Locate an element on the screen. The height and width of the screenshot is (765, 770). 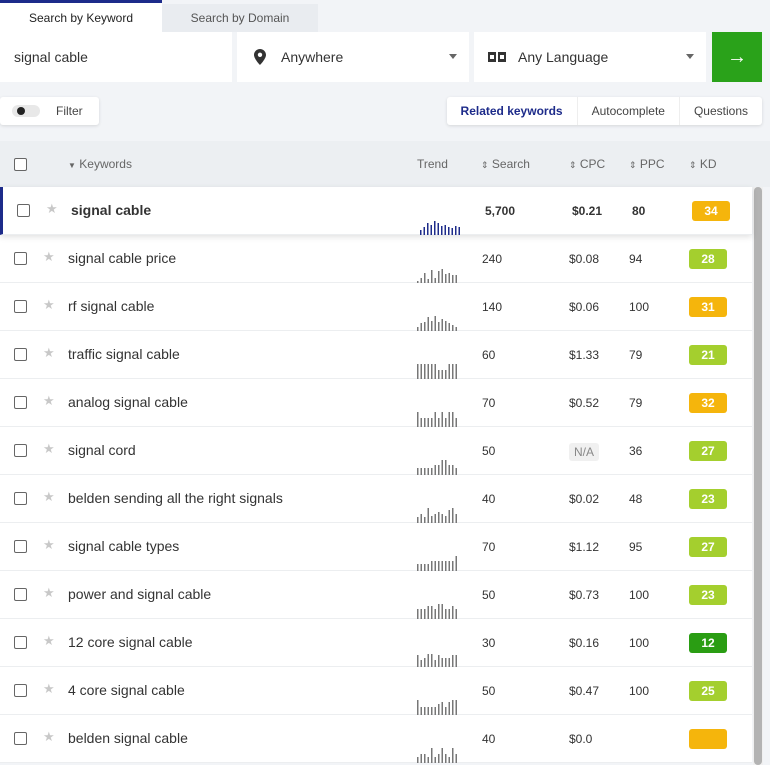
search-volume: 240 is located at coordinates (492, 259).